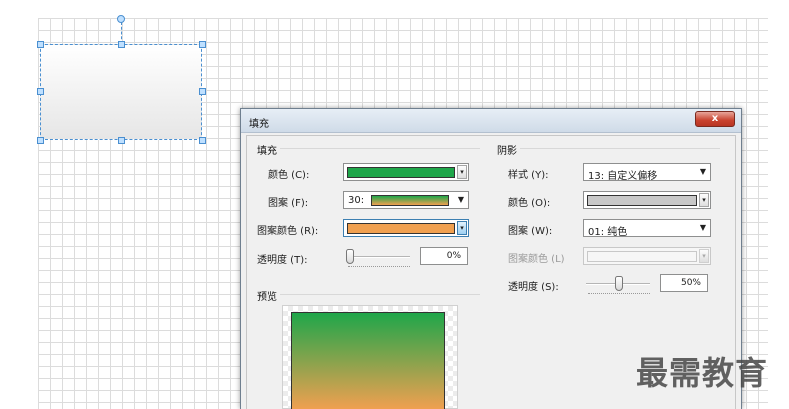  What do you see at coordinates (259, 124) in the screenshot?
I see `dialog-title: 填充` at bounding box center [259, 124].